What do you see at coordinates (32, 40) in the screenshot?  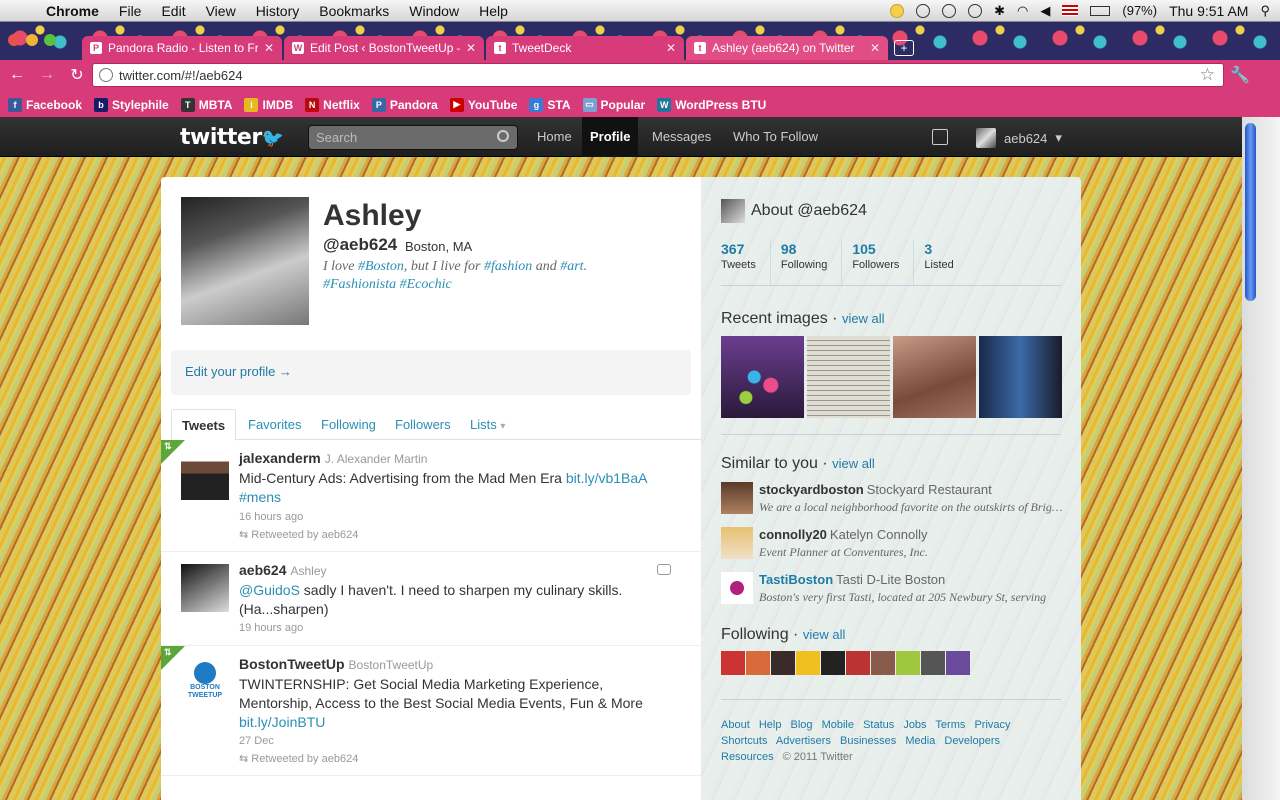 I see `minimize-window-button` at bounding box center [32, 40].